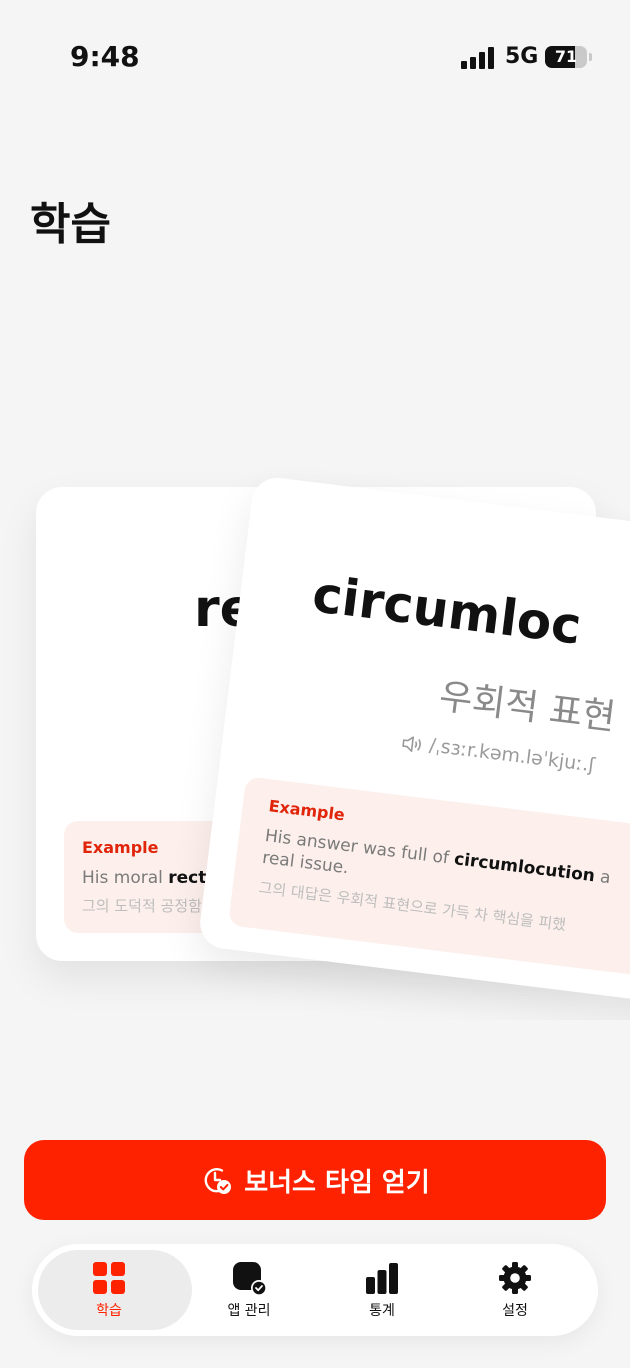  What do you see at coordinates (447, 610) in the screenshot?
I see `flashcard-word: circumloc` at bounding box center [447, 610].